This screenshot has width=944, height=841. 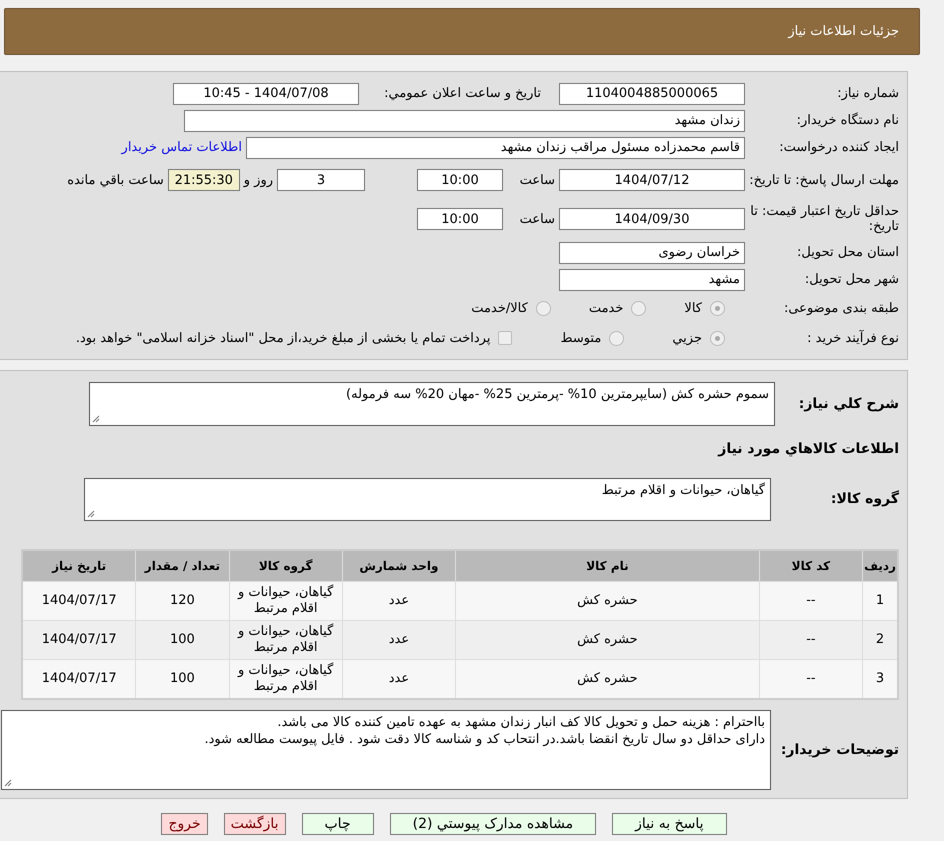 I want to click on action-button: پاسخ به نیاز, so click(x=669, y=824).